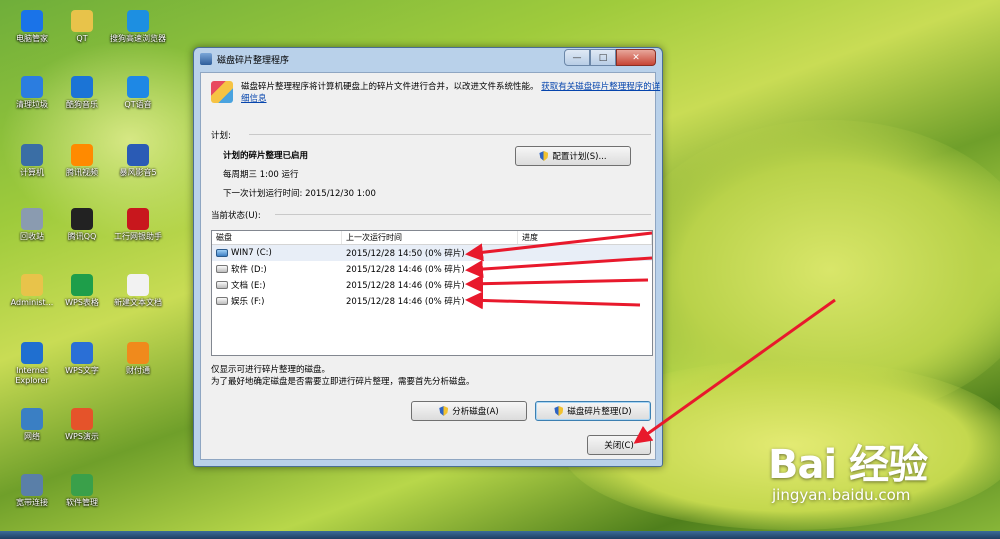  What do you see at coordinates (734, 371) in the screenshot?
I see `arrow-to-close-button` at bounding box center [734, 371].